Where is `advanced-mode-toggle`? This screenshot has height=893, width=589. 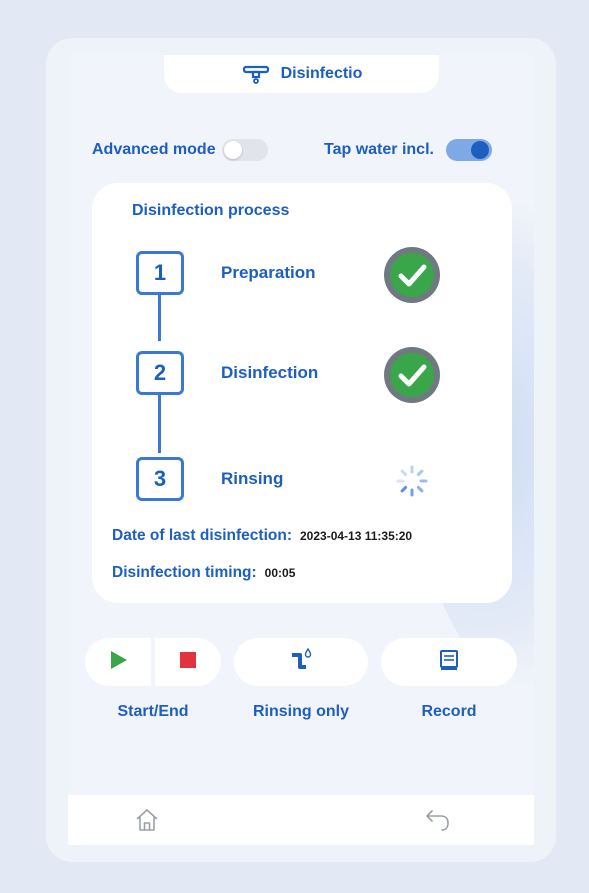 advanced-mode-toggle is located at coordinates (244, 150).